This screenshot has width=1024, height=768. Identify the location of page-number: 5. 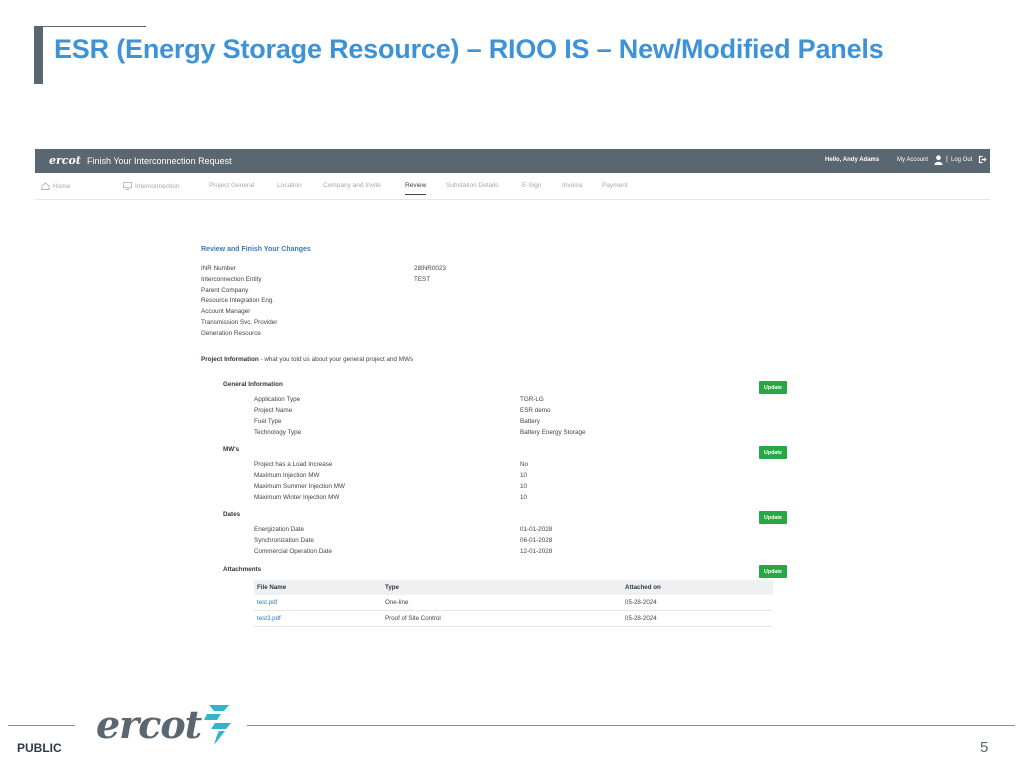
(984, 747).